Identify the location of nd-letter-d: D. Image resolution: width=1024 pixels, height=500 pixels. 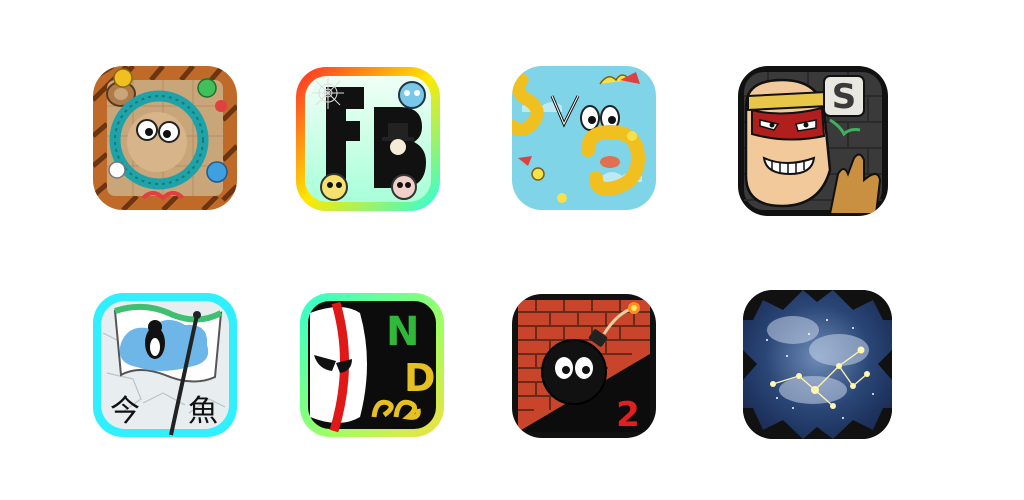
(420, 378).